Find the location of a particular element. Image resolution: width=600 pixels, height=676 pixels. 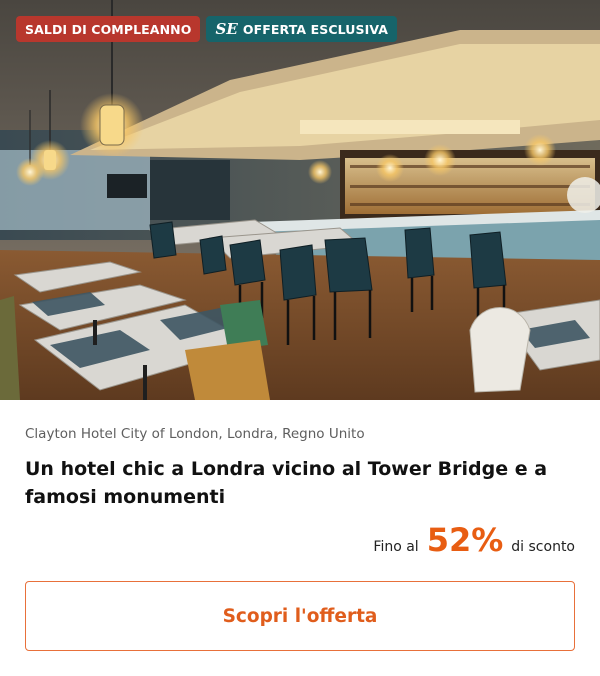

badge-row: SALDI DI COMPLEANNO SE OFFERTA ESCLUSIVA is located at coordinates (207, 29).